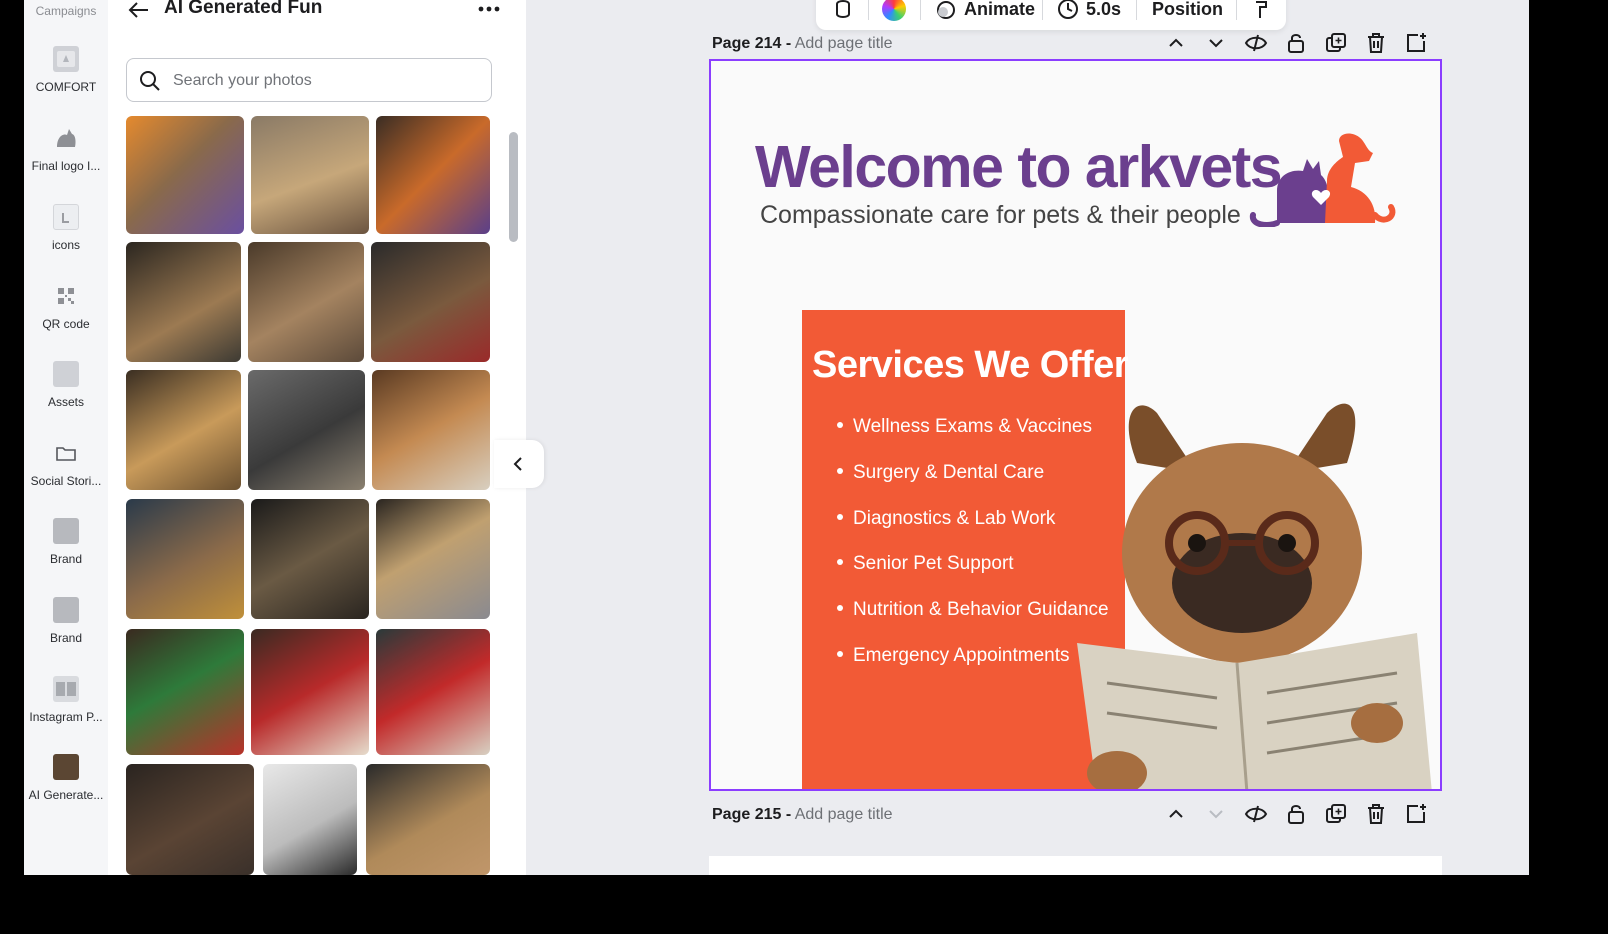 The image size is (1608, 934). Describe the element at coordinates (66, 296) in the screenshot. I see `qr-code-icon` at that location.